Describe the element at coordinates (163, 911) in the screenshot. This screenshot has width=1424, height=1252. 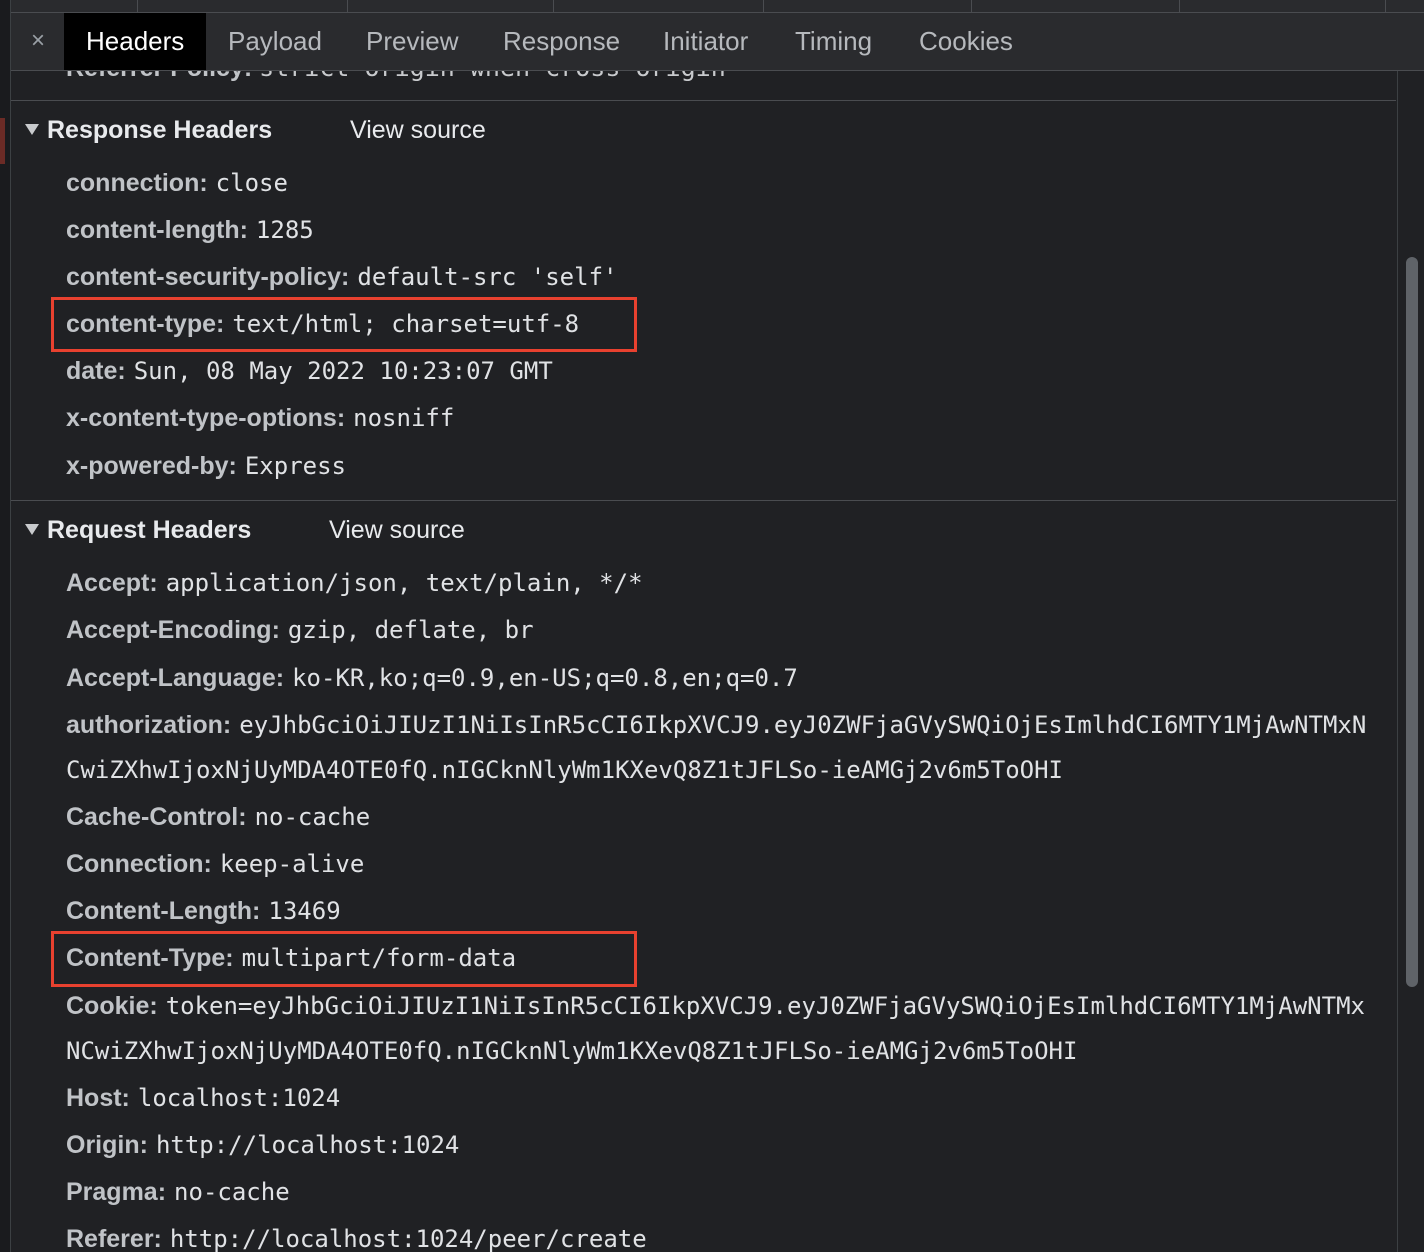
I see `header-name: Content-Length:` at that location.